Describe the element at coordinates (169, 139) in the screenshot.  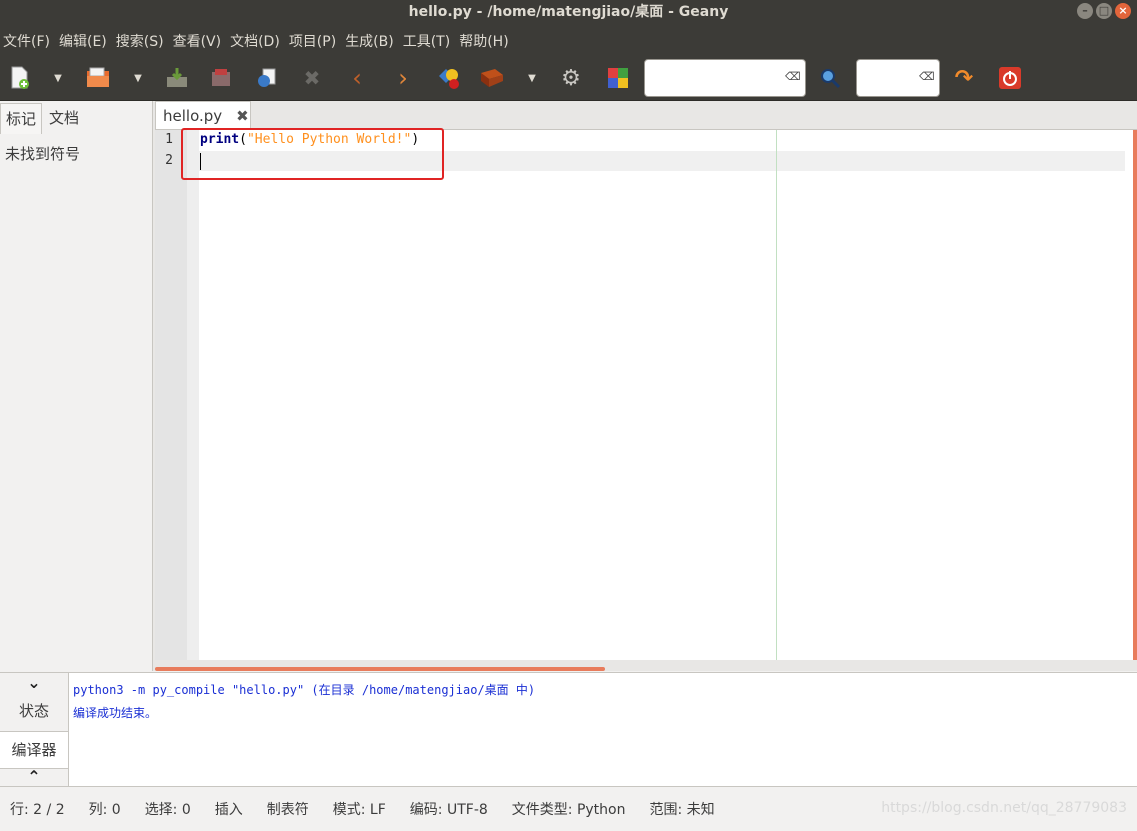
I see `line-number: 1` at that location.